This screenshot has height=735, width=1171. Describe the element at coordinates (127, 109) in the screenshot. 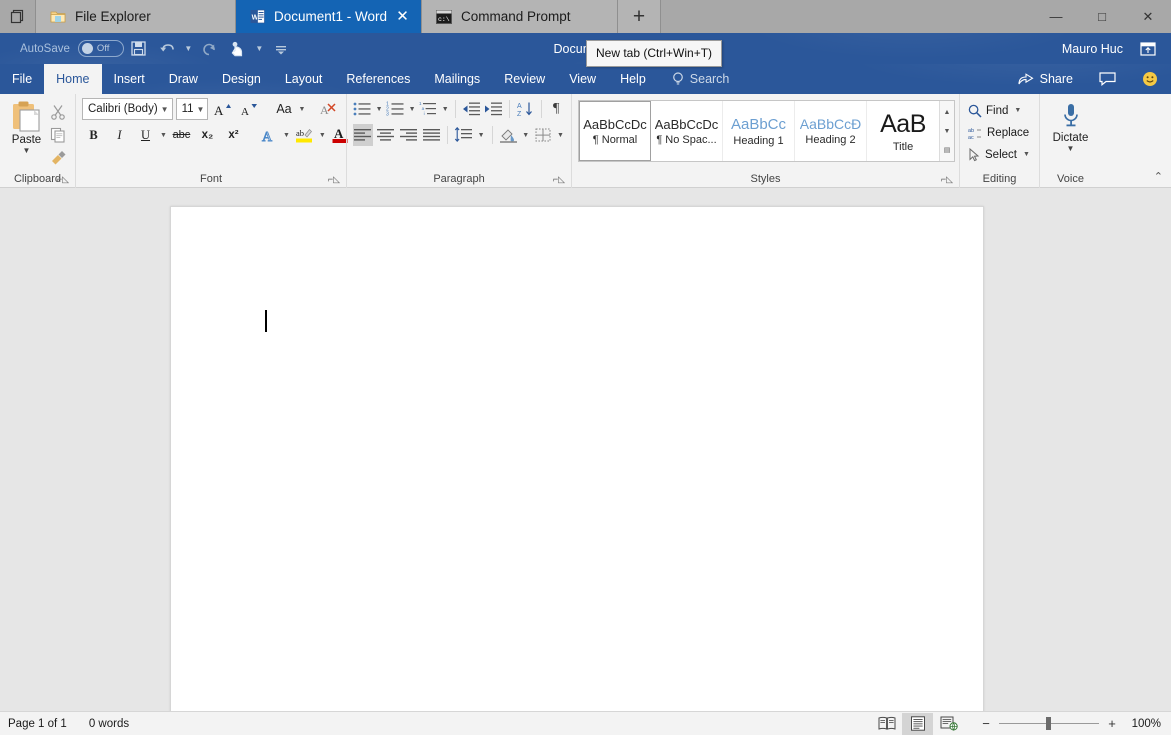

I see `font-name-combo: Calibri (Body) ▼` at that location.